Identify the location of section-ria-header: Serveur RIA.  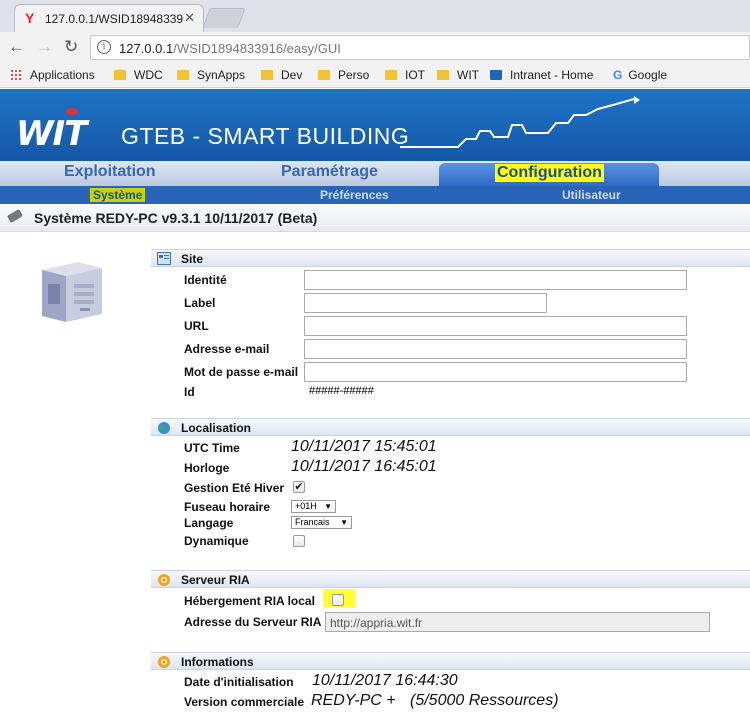
(450, 579).